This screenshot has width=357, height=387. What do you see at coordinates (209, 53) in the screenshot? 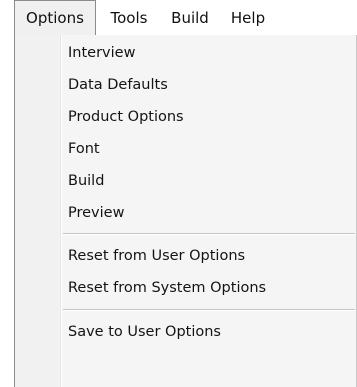
I see `menu-item-interview: Interview` at bounding box center [209, 53].